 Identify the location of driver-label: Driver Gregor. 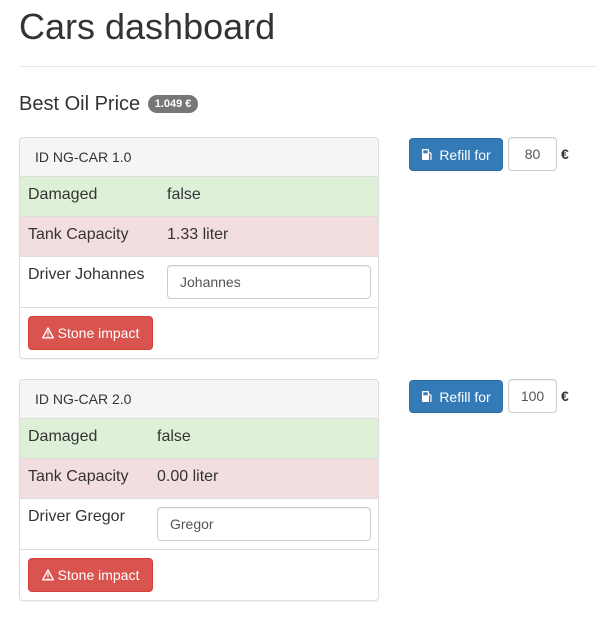
(76, 516).